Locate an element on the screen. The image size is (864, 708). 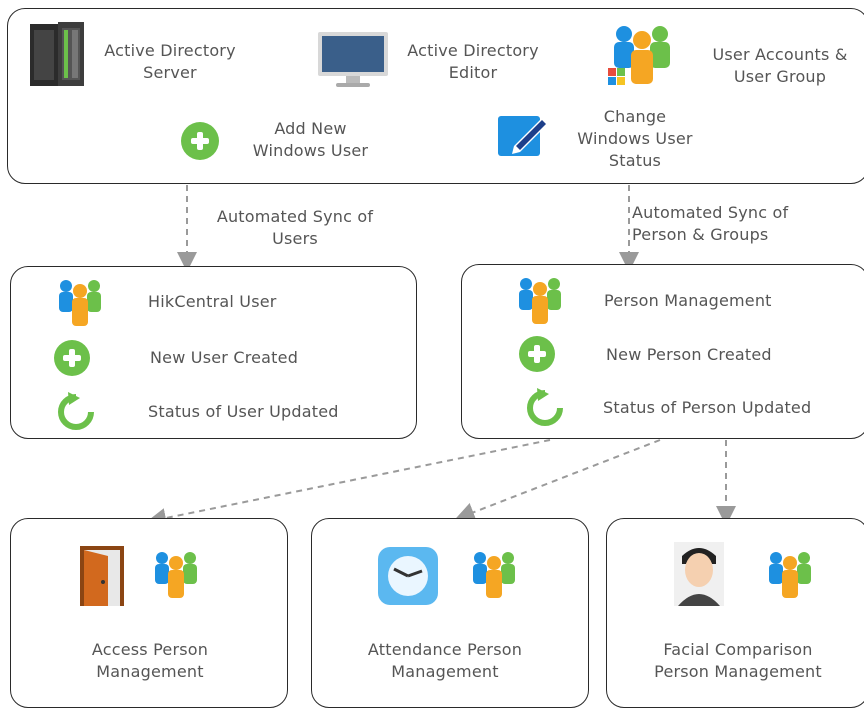
change-status-label: Change Windows User Status is located at coordinates (635, 138).